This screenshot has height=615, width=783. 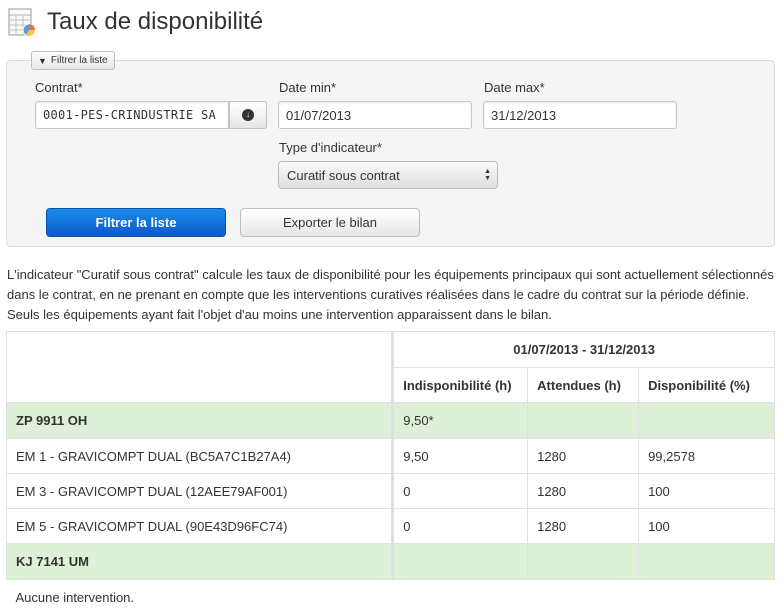 I want to click on contract-select-button: ↓, so click(x=248, y=115).